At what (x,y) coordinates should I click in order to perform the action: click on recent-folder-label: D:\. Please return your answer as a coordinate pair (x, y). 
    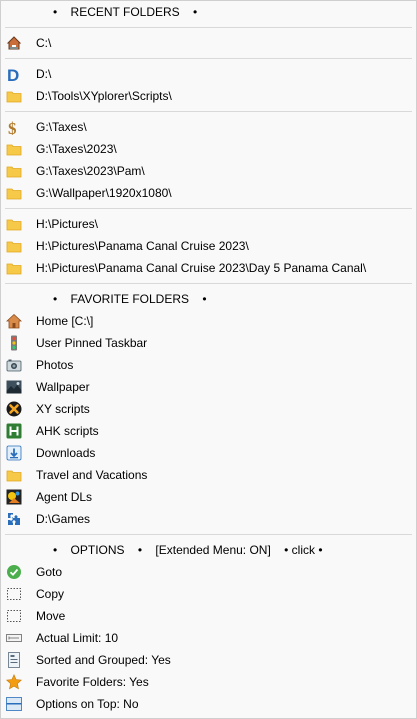
    Looking at the image, I should click on (44, 74).